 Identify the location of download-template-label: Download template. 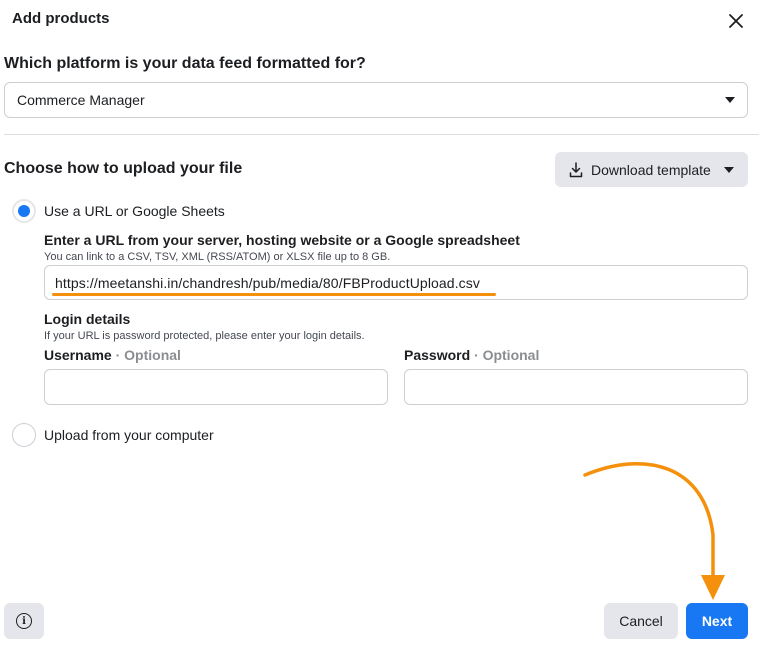
(651, 169).